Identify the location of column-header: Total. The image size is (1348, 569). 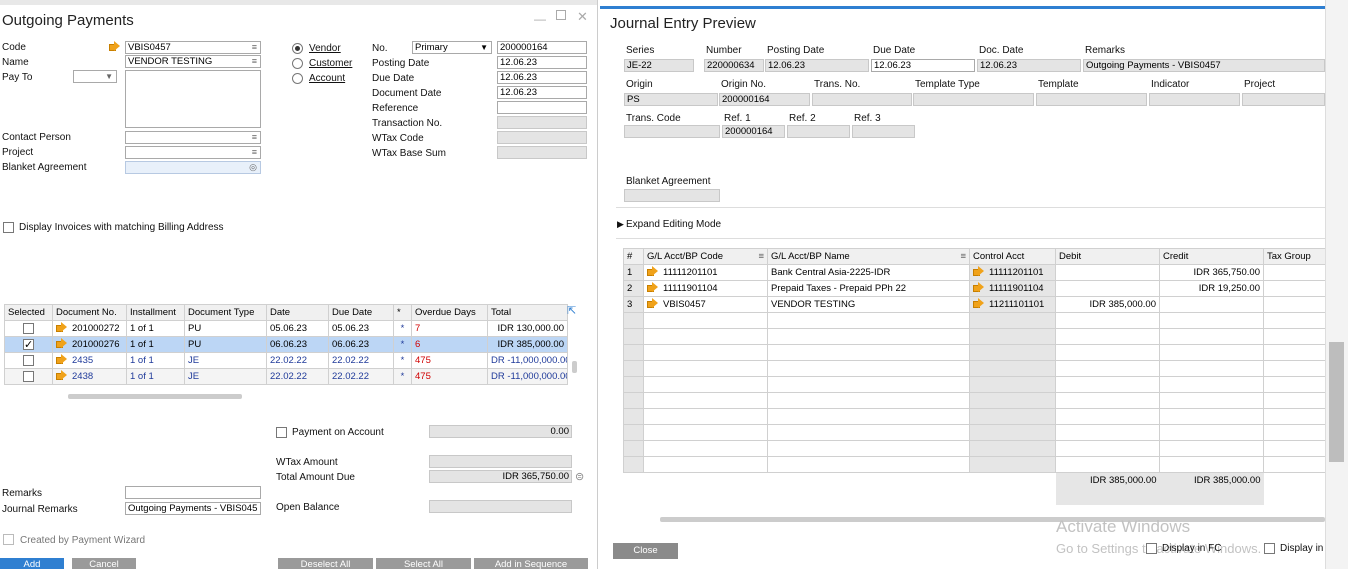
(527, 312).